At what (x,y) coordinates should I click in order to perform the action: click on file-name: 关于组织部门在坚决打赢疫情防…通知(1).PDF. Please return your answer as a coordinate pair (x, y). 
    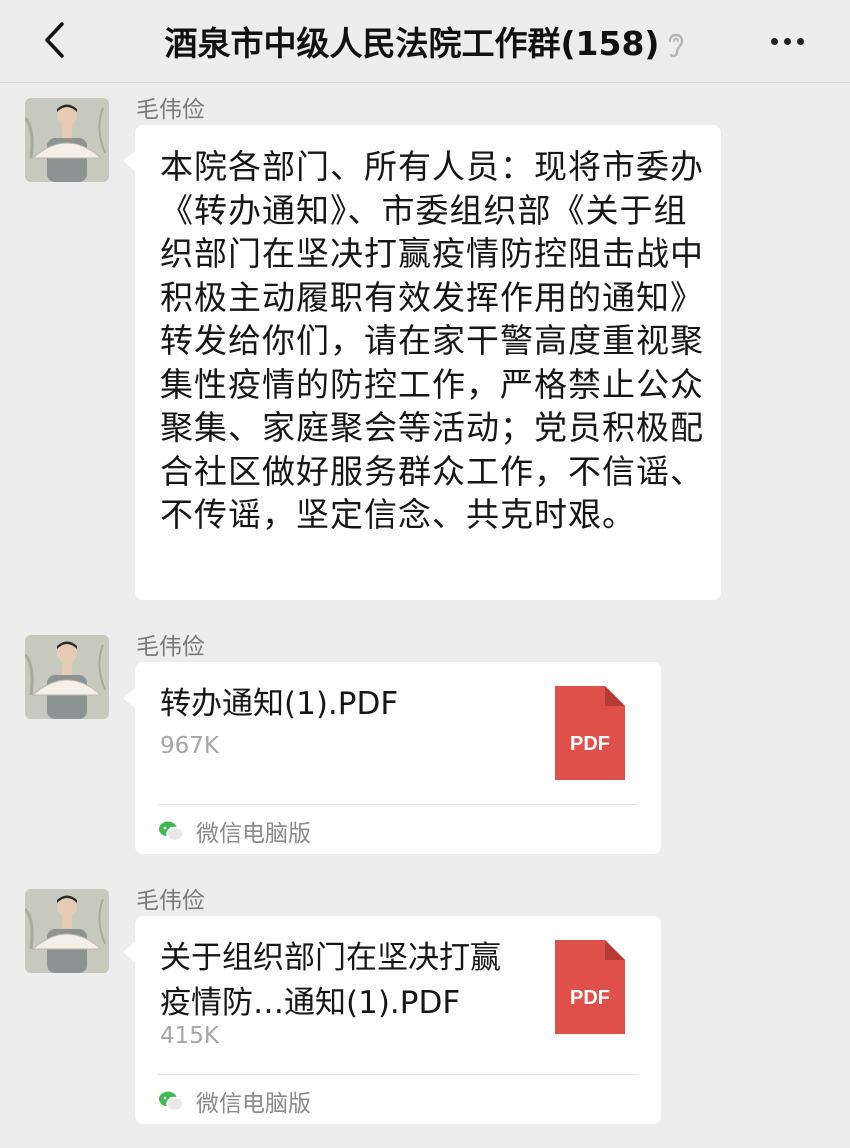
    Looking at the image, I should click on (330, 980).